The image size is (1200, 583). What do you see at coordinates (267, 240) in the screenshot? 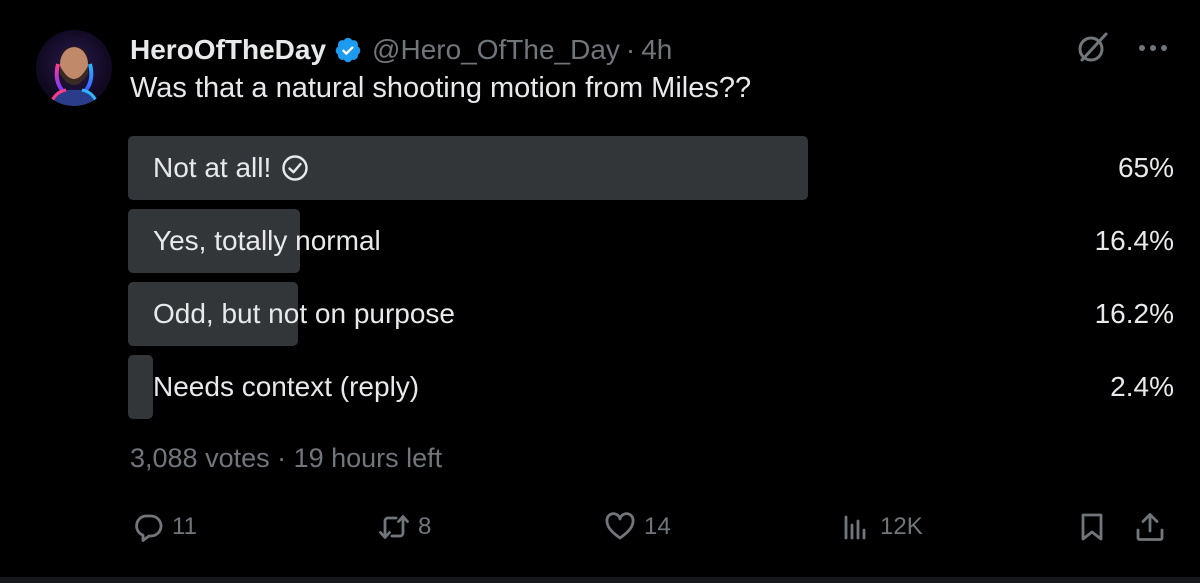
I see `poll-option-label: Yes, totally normal` at bounding box center [267, 240].